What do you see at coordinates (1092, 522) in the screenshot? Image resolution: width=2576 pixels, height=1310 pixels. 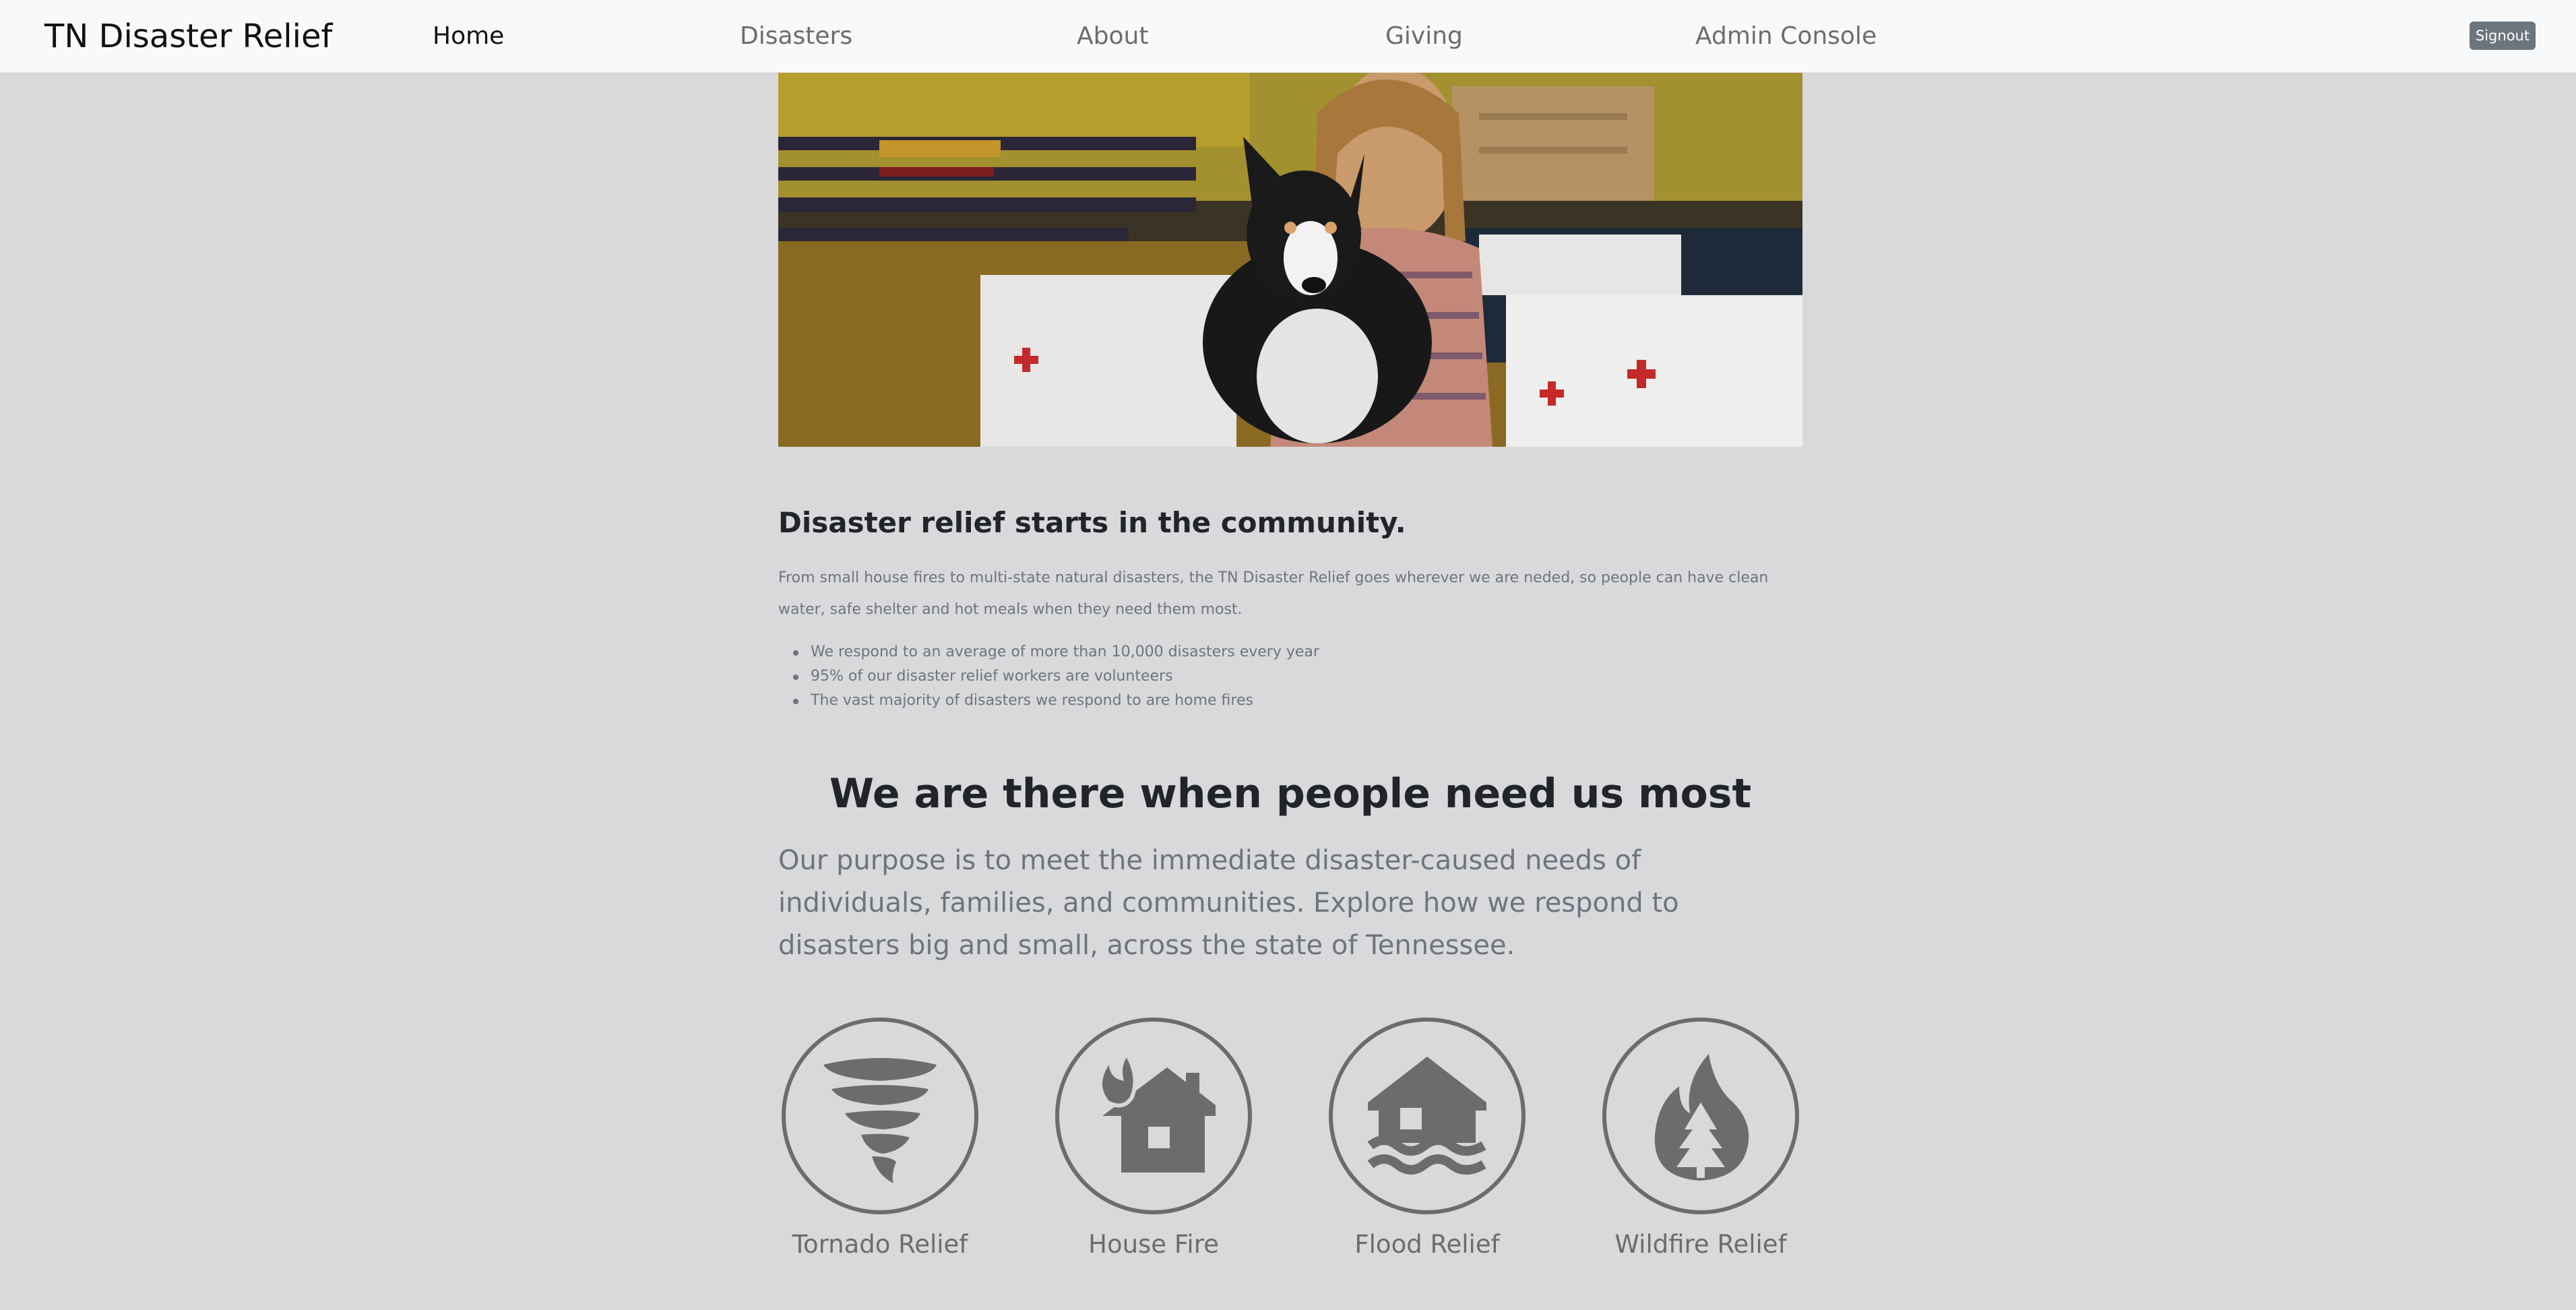 I see `community-heading: Disaster relief starts in the community.` at bounding box center [1092, 522].